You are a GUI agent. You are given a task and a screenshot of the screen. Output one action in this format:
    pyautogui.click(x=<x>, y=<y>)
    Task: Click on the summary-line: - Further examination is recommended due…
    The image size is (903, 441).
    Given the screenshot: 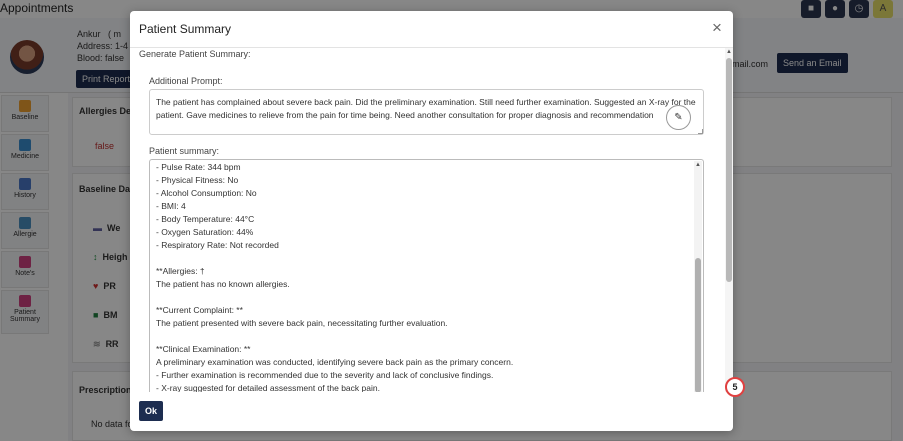 What is the action you would take?
    pyautogui.click(x=325, y=375)
    